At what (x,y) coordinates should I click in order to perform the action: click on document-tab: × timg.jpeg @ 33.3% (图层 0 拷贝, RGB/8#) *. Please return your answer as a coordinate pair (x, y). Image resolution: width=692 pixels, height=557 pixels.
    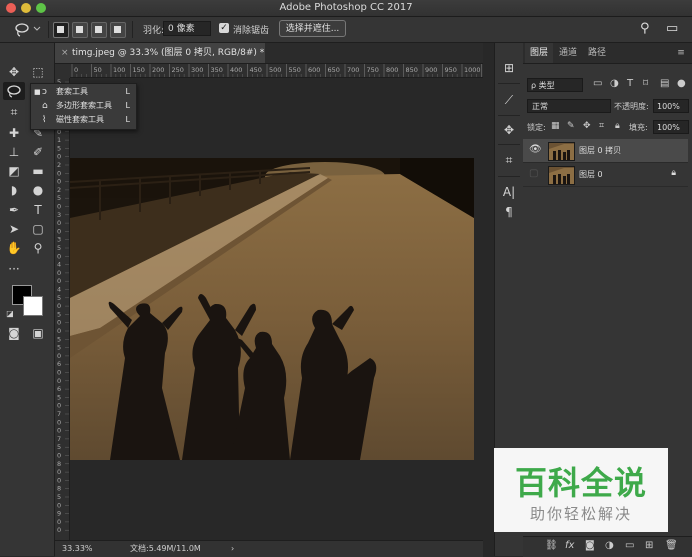
    Looking at the image, I should click on (160, 53).